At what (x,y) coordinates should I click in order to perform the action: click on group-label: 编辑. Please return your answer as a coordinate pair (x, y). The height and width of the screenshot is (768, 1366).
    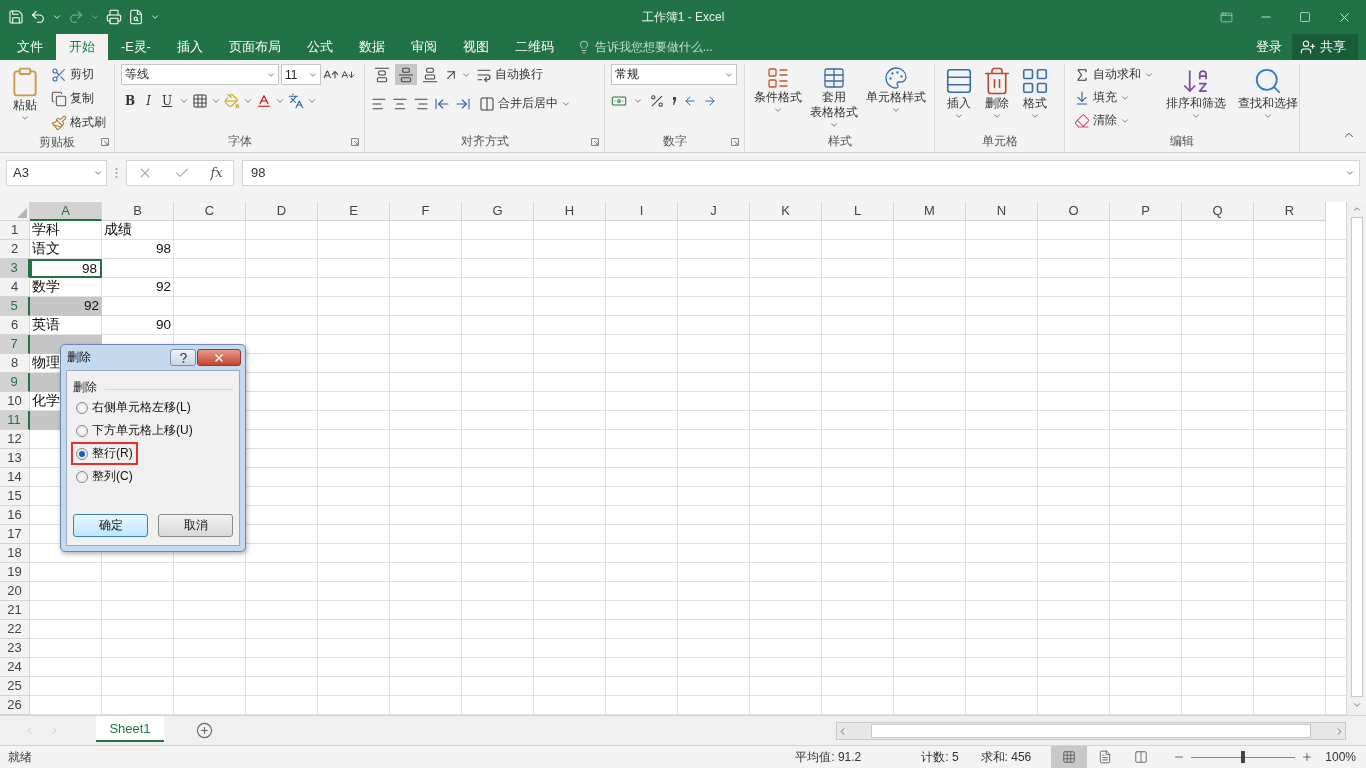
    Looking at the image, I should click on (1182, 141).